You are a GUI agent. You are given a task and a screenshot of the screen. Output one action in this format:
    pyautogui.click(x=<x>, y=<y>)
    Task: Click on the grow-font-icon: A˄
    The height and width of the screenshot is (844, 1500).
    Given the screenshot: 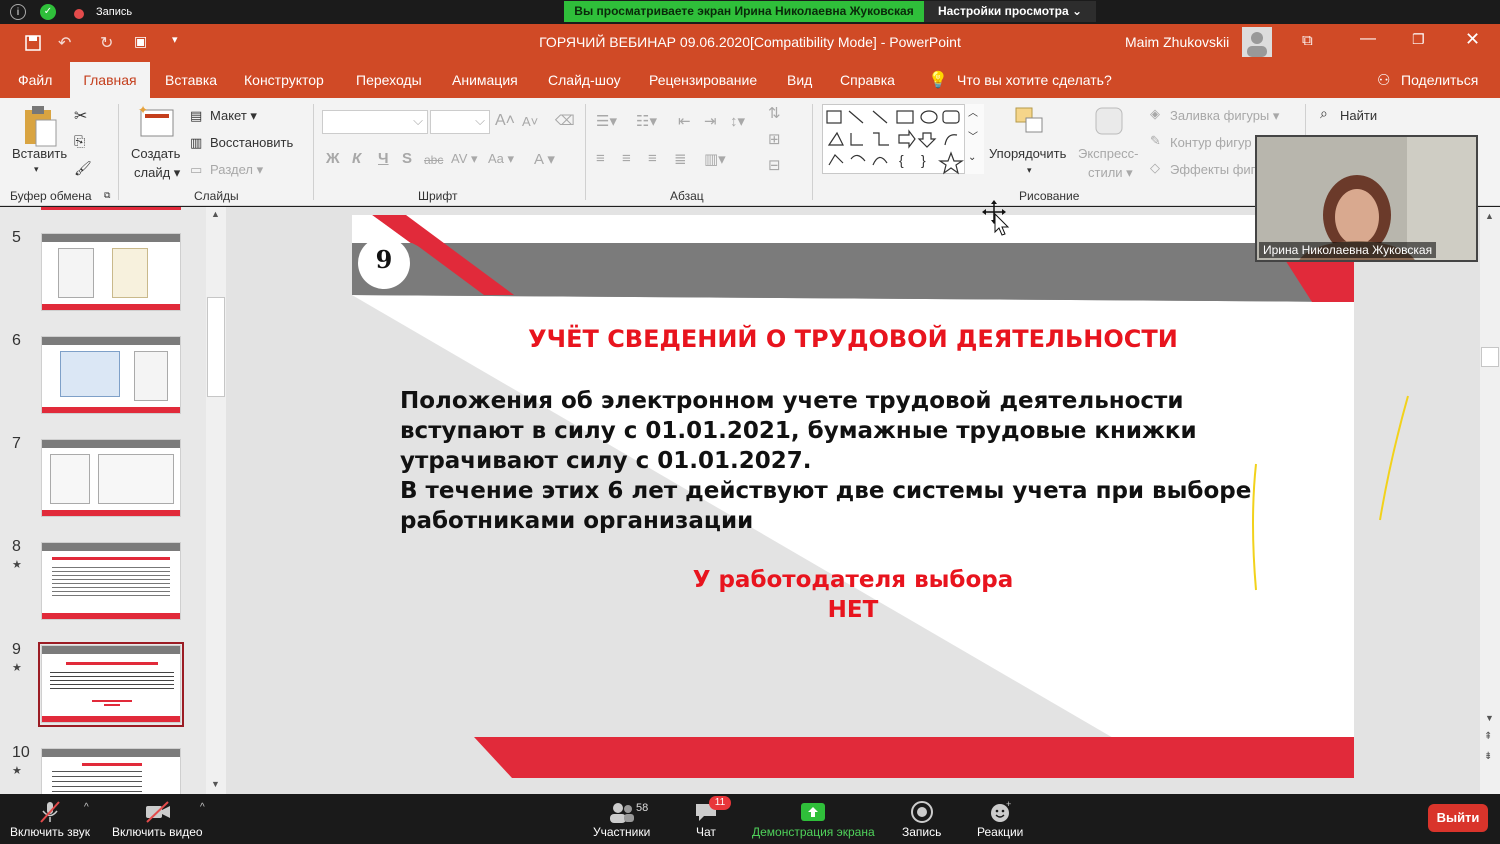 What is the action you would take?
    pyautogui.click(x=505, y=121)
    